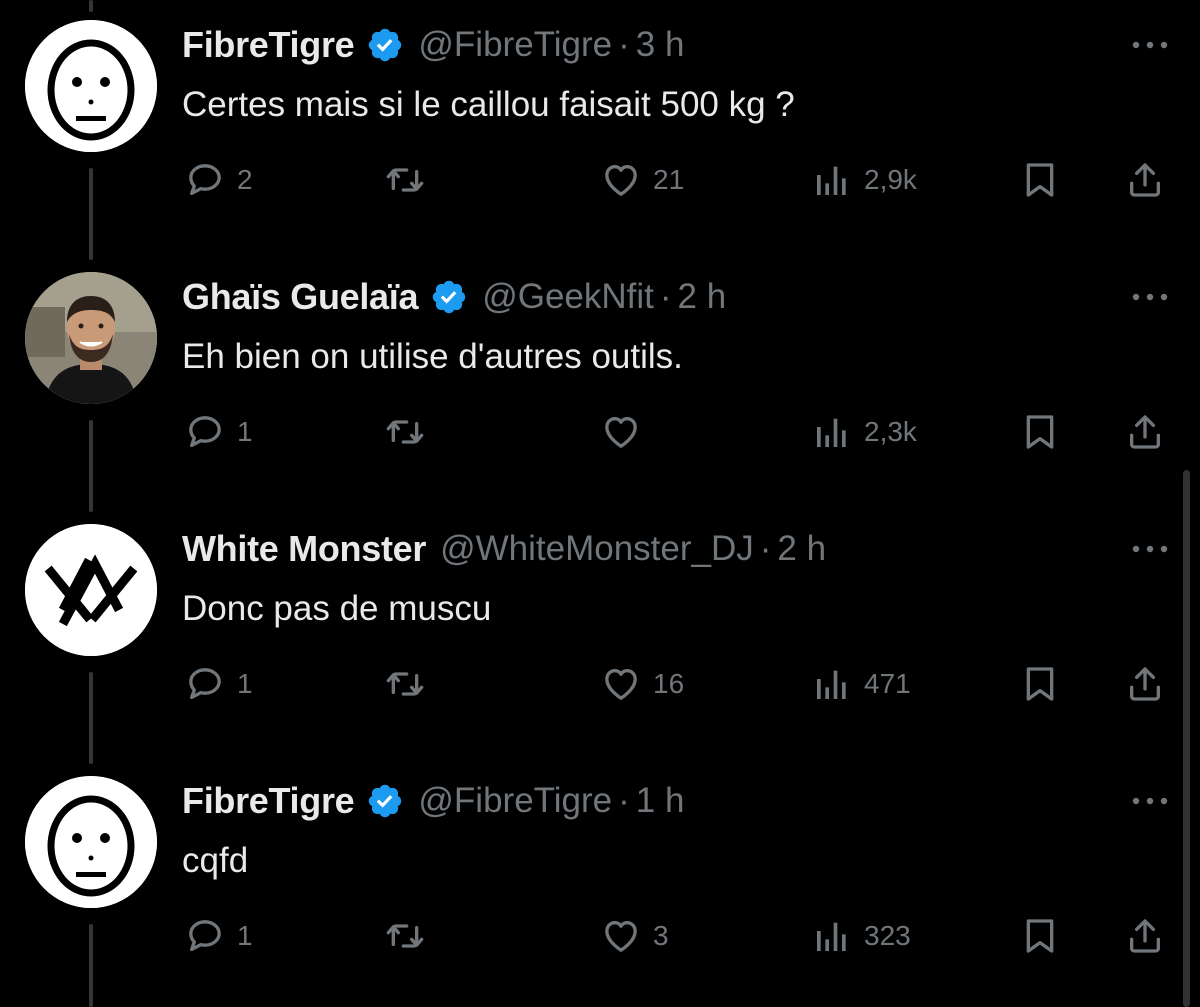 The image size is (1200, 1007). Describe the element at coordinates (660, 45) in the screenshot. I see `timestamp: 3 h` at that location.